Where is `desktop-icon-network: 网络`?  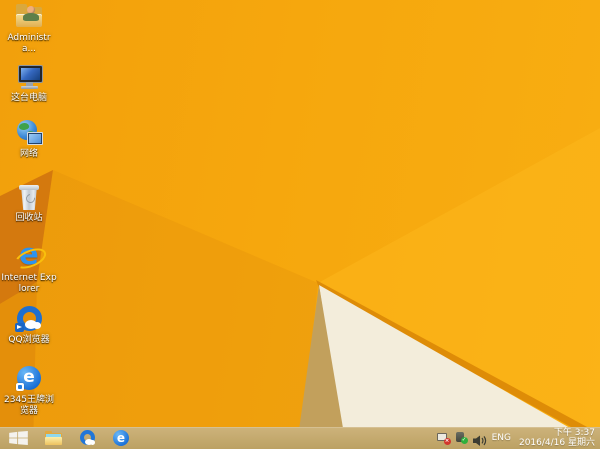
desktop-icon-network: 网络 is located at coordinates (29, 139).